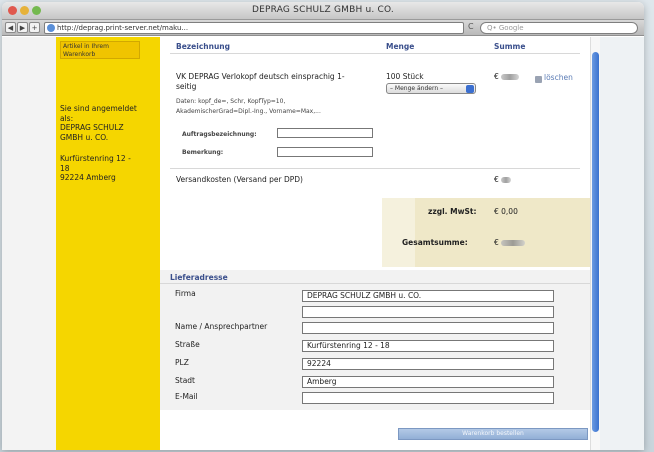 This screenshot has height=452, width=654. What do you see at coordinates (400, 46) in the screenshot?
I see `header-qty: Menge` at bounding box center [400, 46].